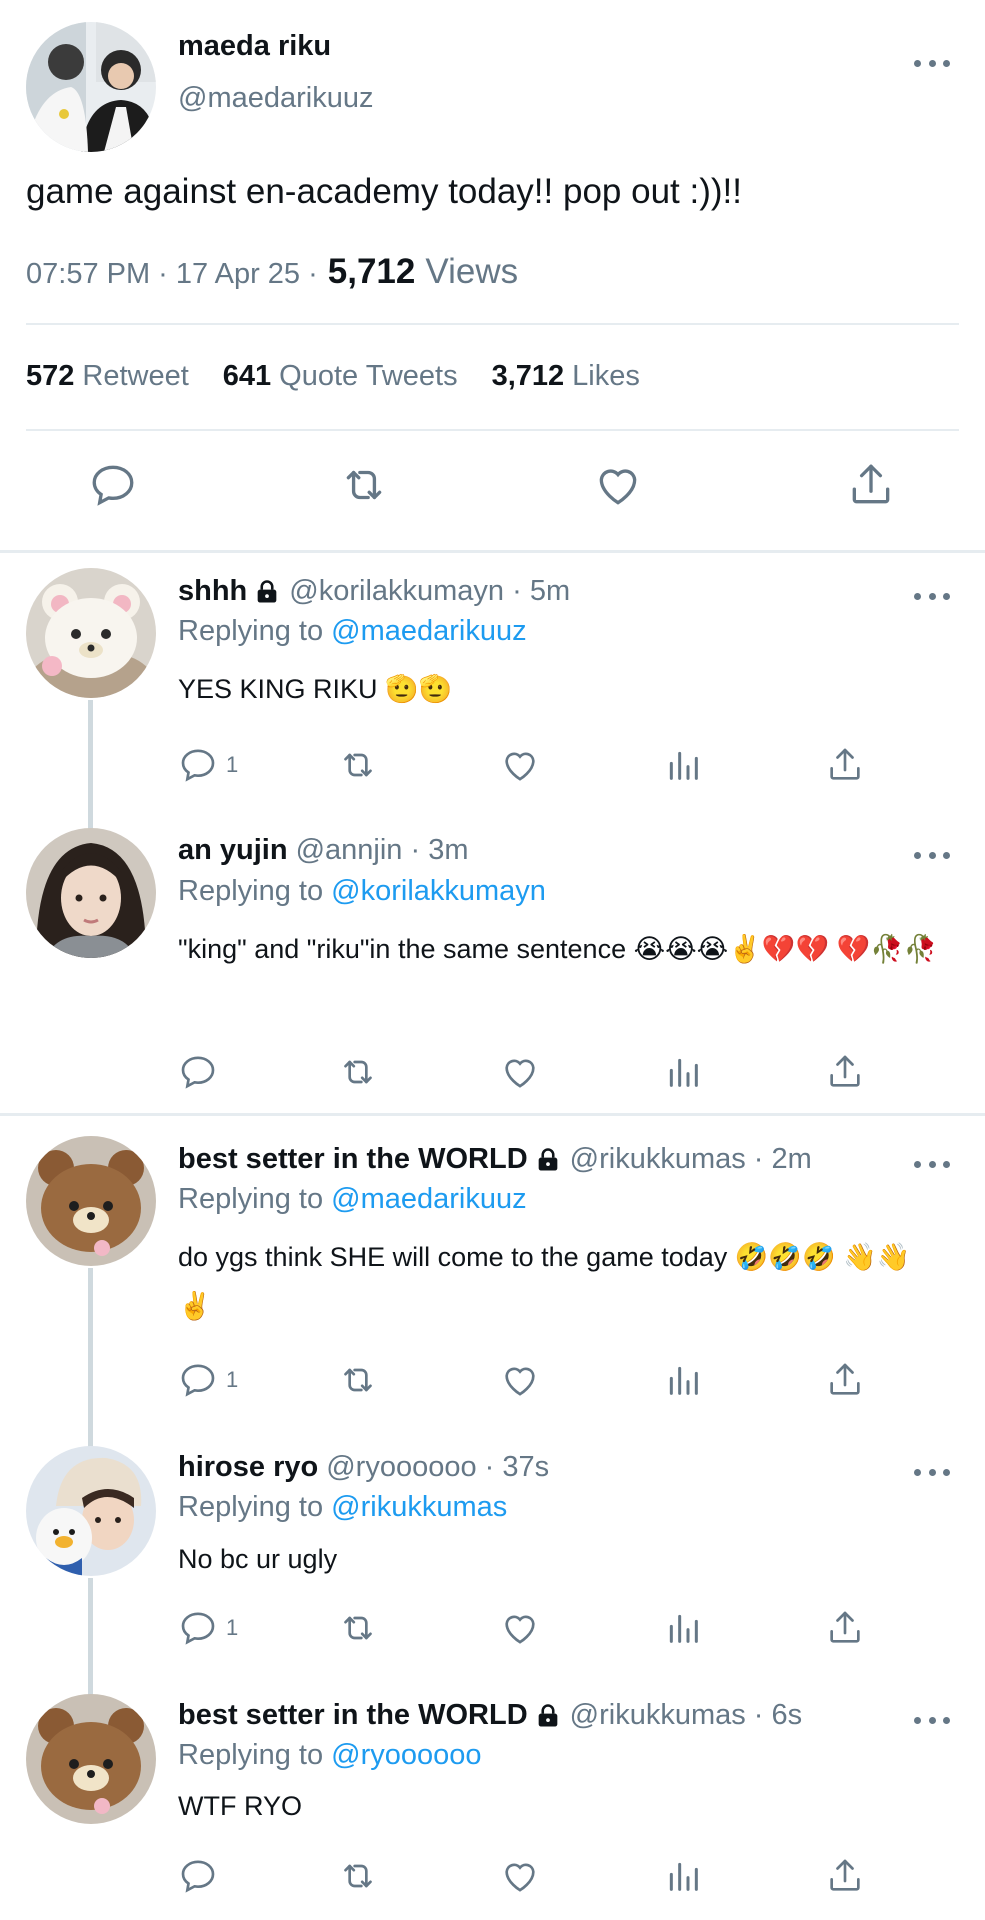 This screenshot has width=985, height=1920. I want to click on like-icon, so click(618, 485).